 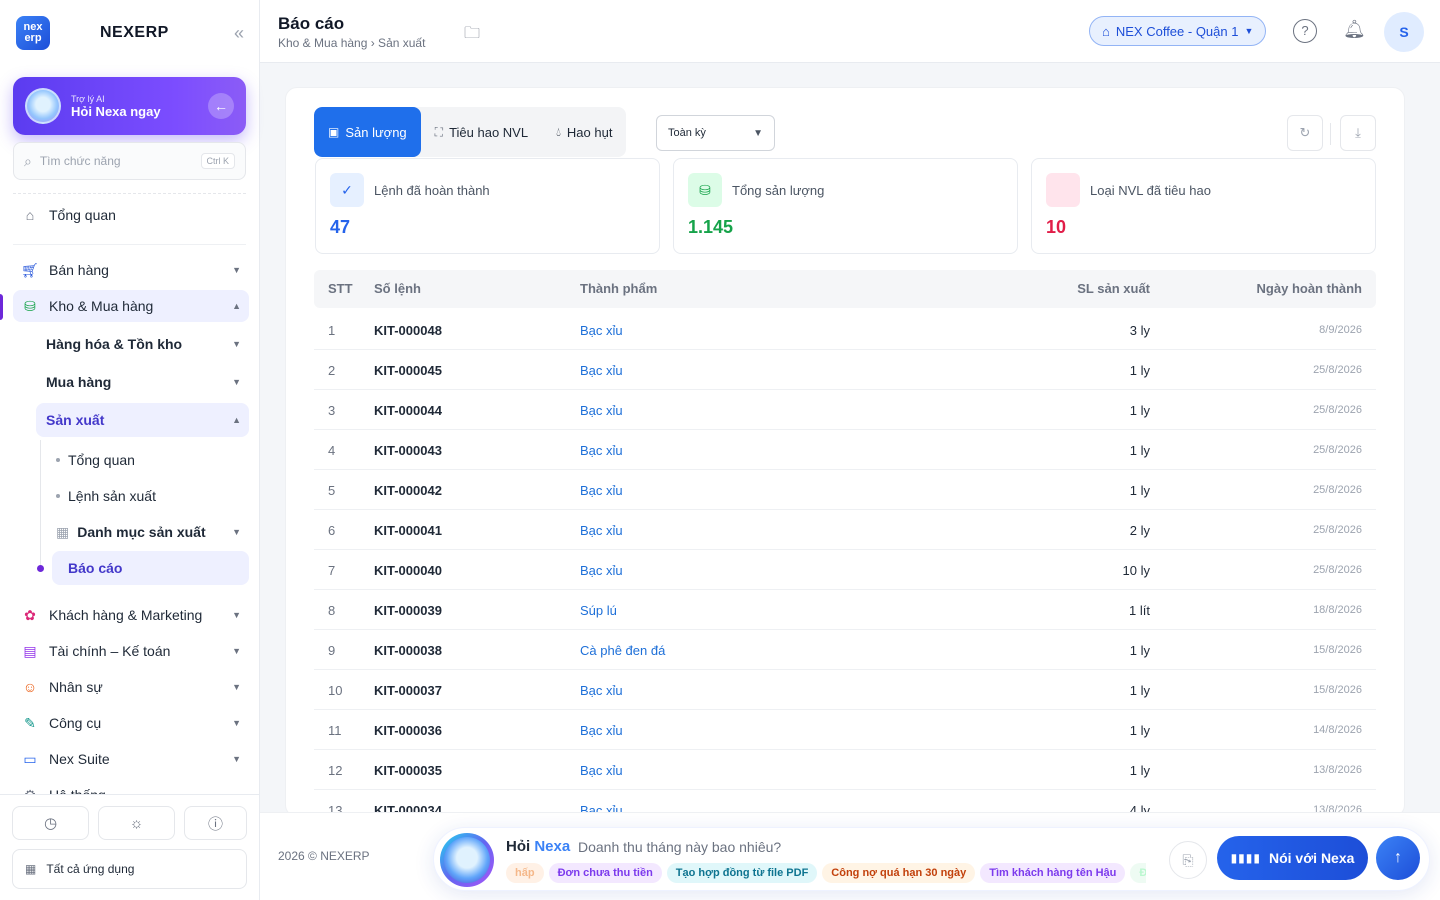 I want to click on sidebar-item-prod-overview: Tổng quan, so click(x=150, y=460).